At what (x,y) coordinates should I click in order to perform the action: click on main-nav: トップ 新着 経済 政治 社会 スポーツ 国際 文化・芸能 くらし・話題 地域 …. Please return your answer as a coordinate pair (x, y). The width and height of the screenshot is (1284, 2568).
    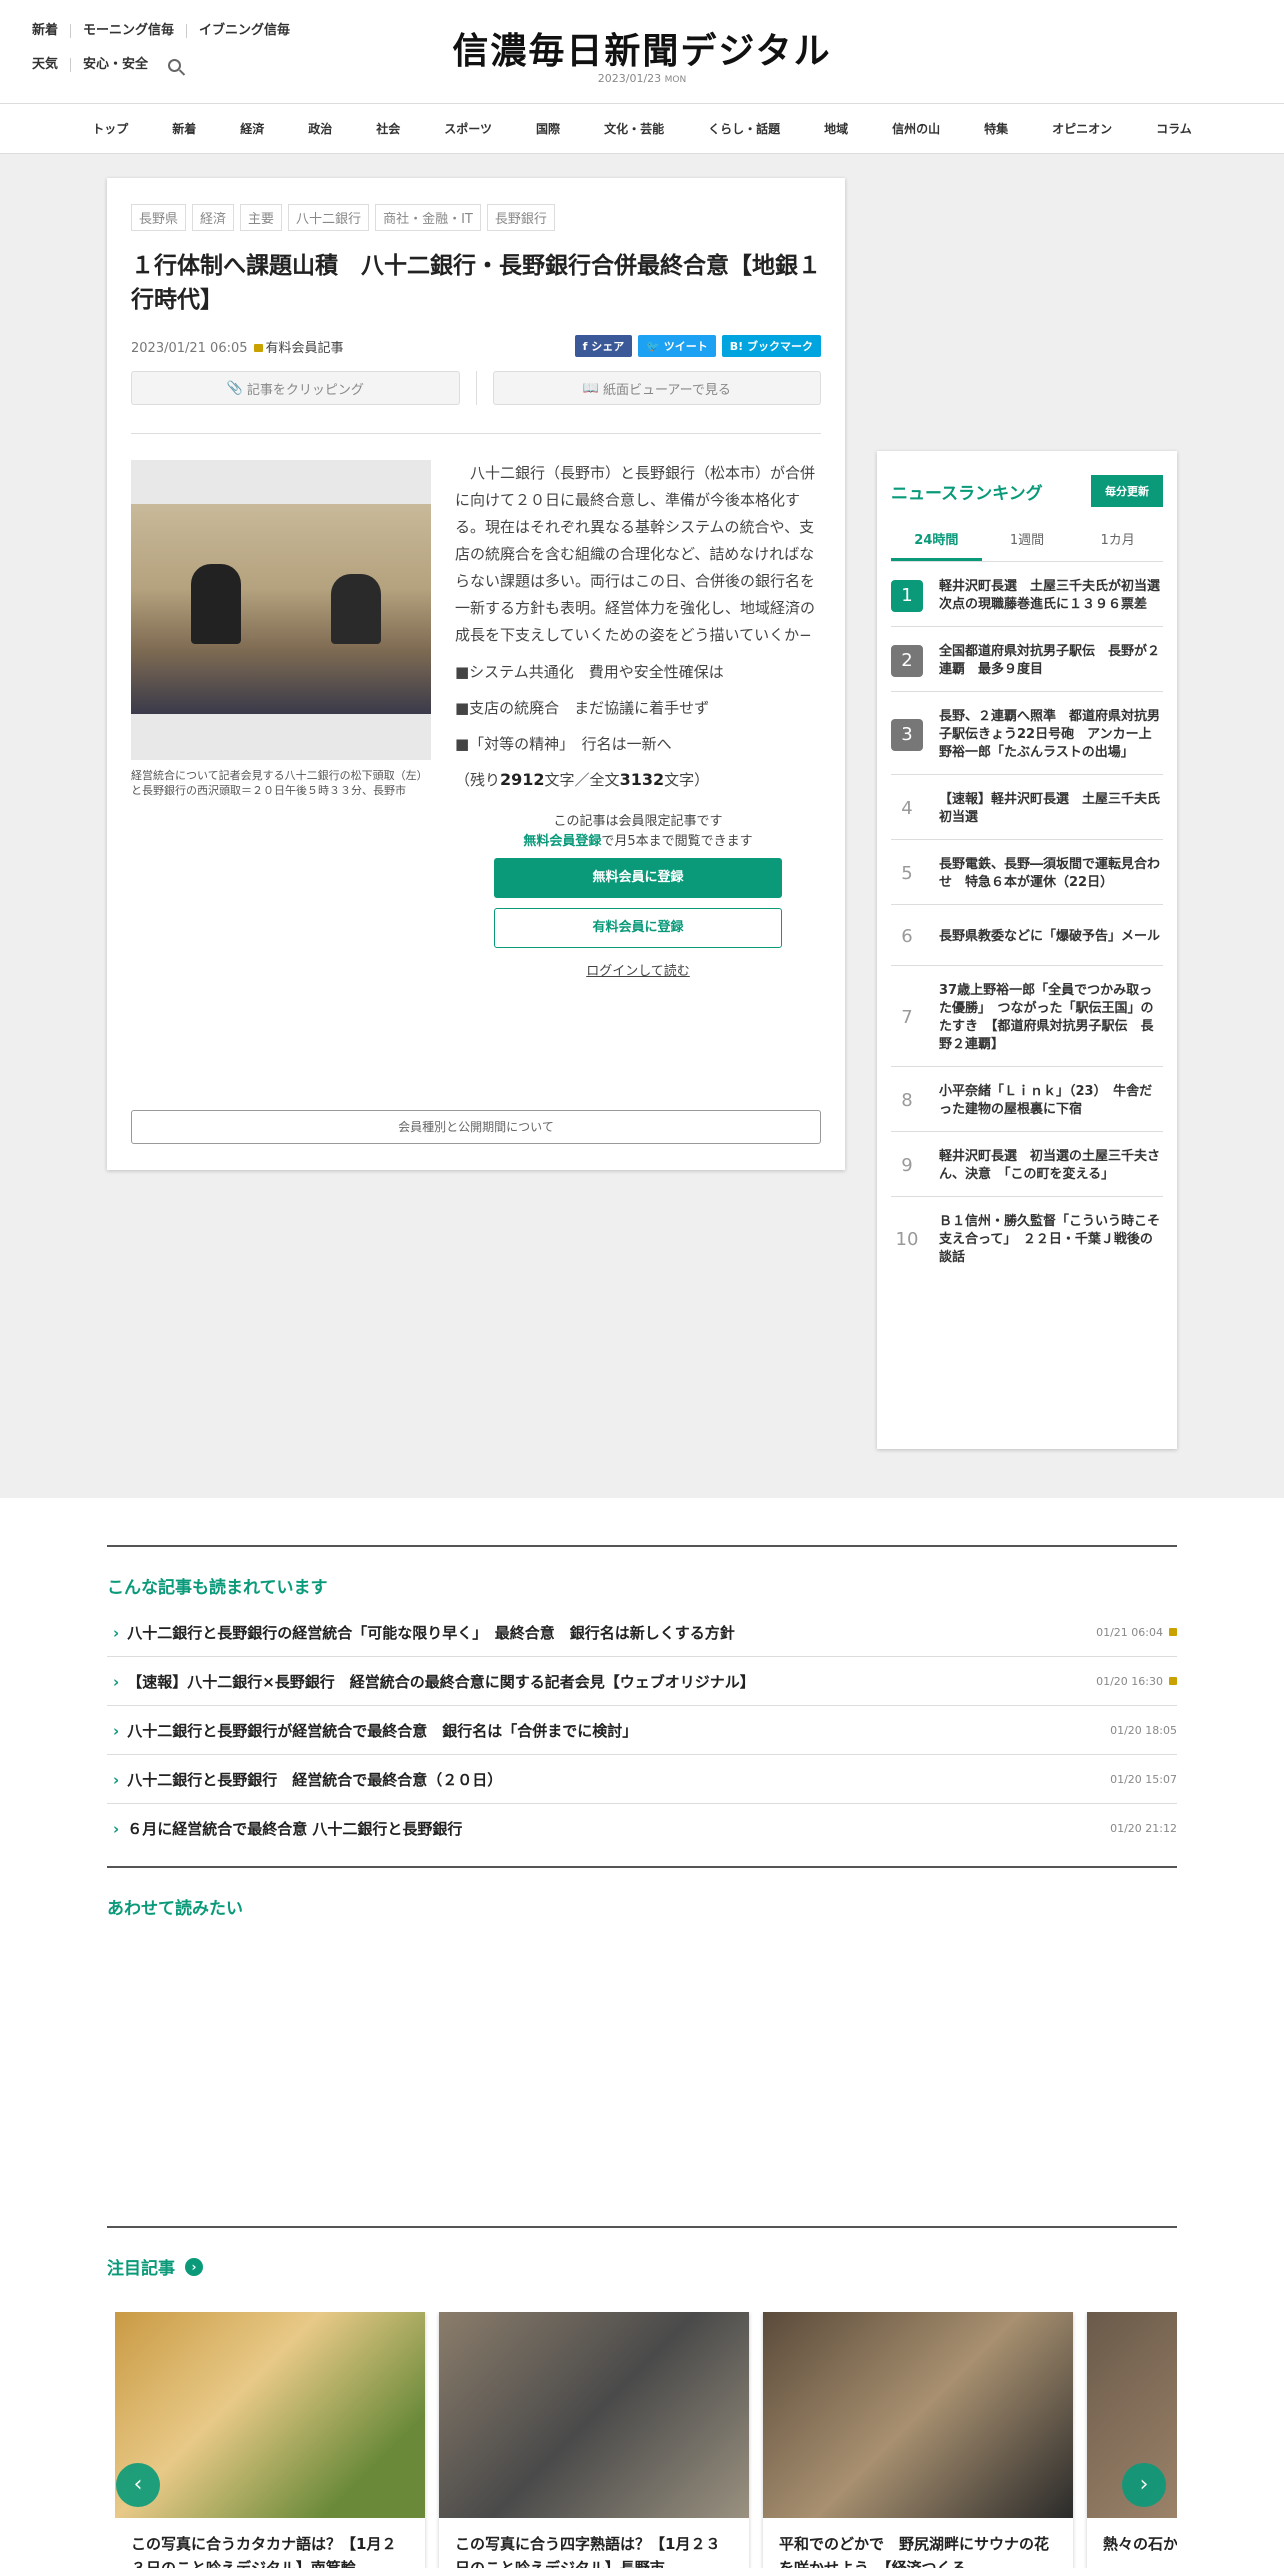
    Looking at the image, I should click on (642, 129).